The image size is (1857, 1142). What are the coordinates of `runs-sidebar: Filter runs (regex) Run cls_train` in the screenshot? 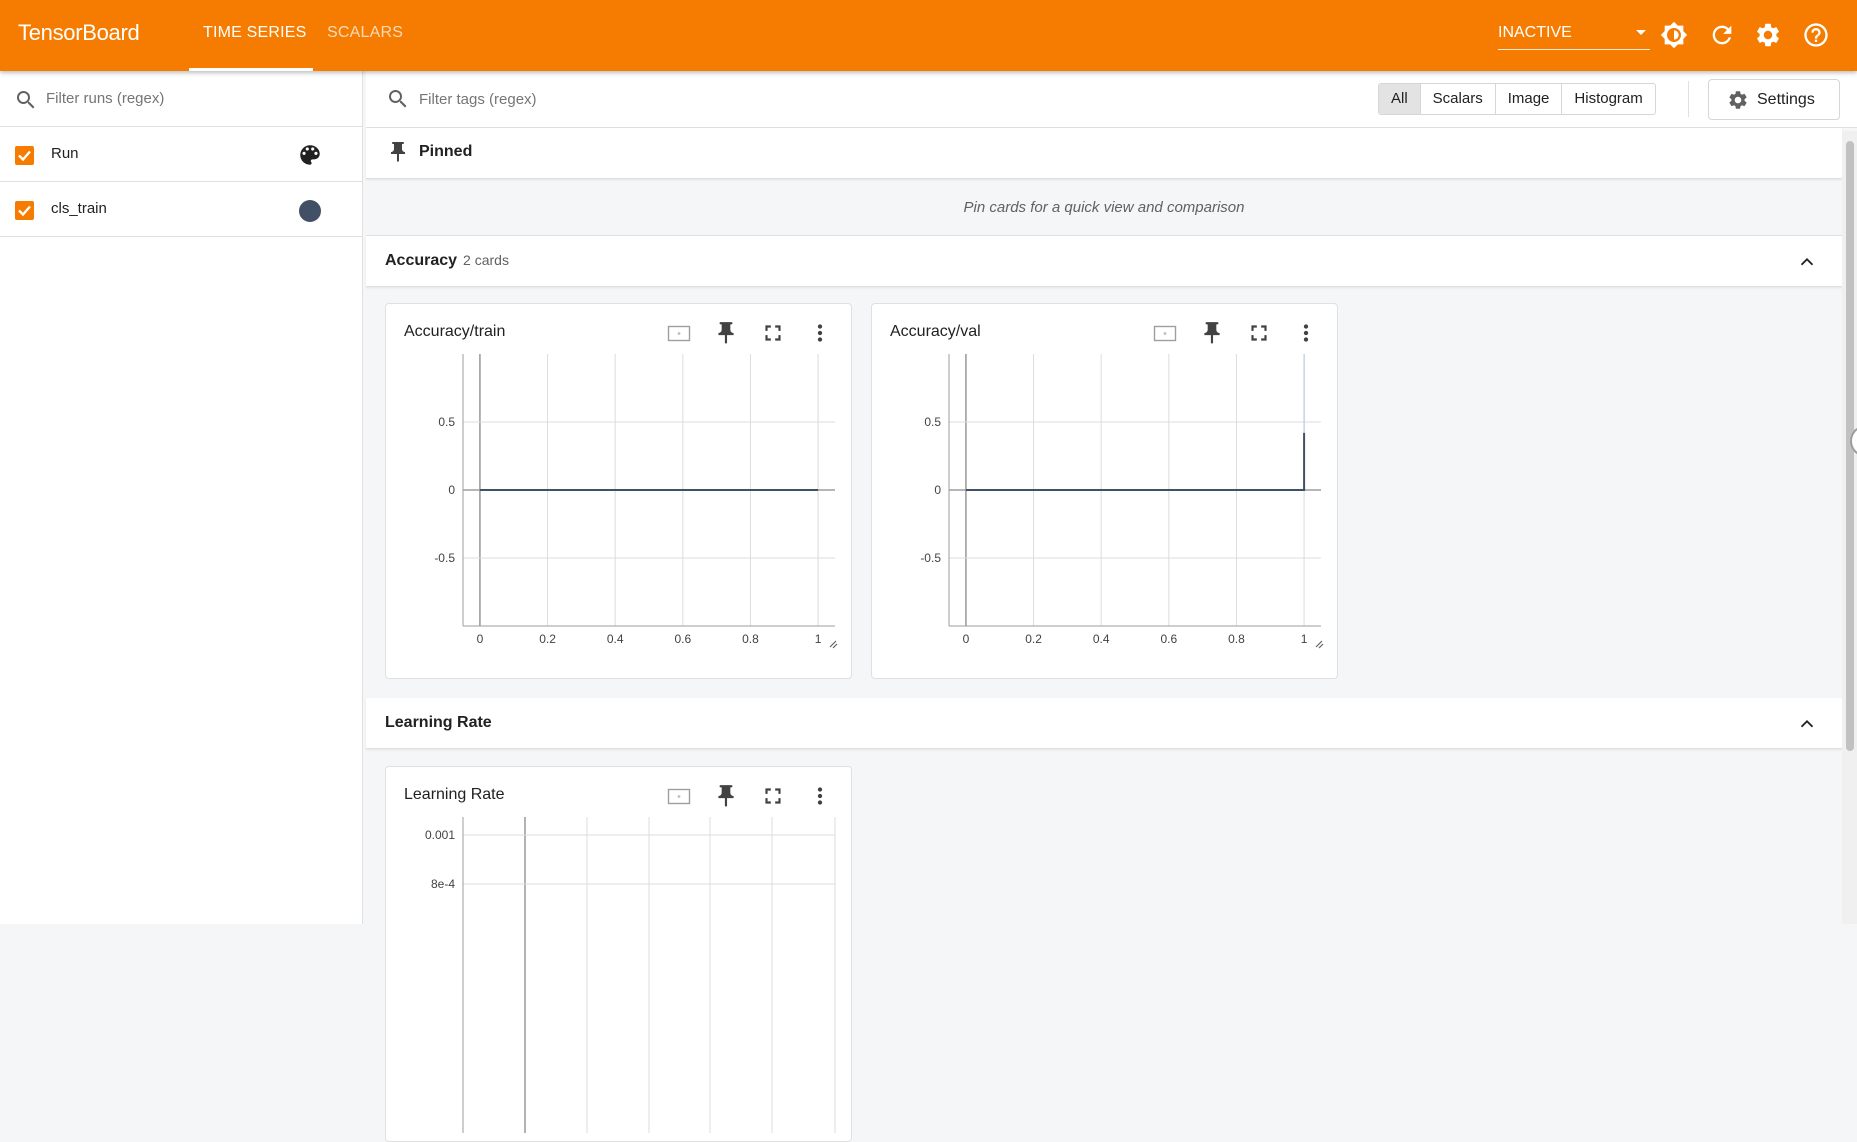 It's located at (181, 497).